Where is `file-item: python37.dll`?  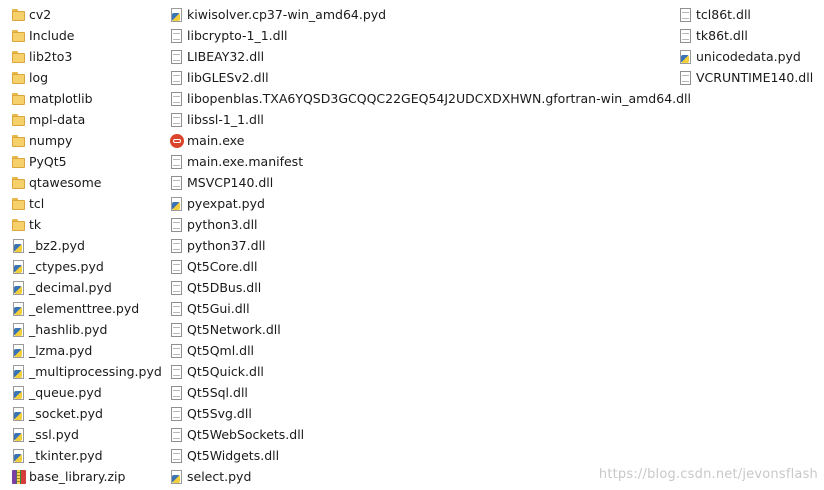 file-item: python37.dll is located at coordinates (430, 245).